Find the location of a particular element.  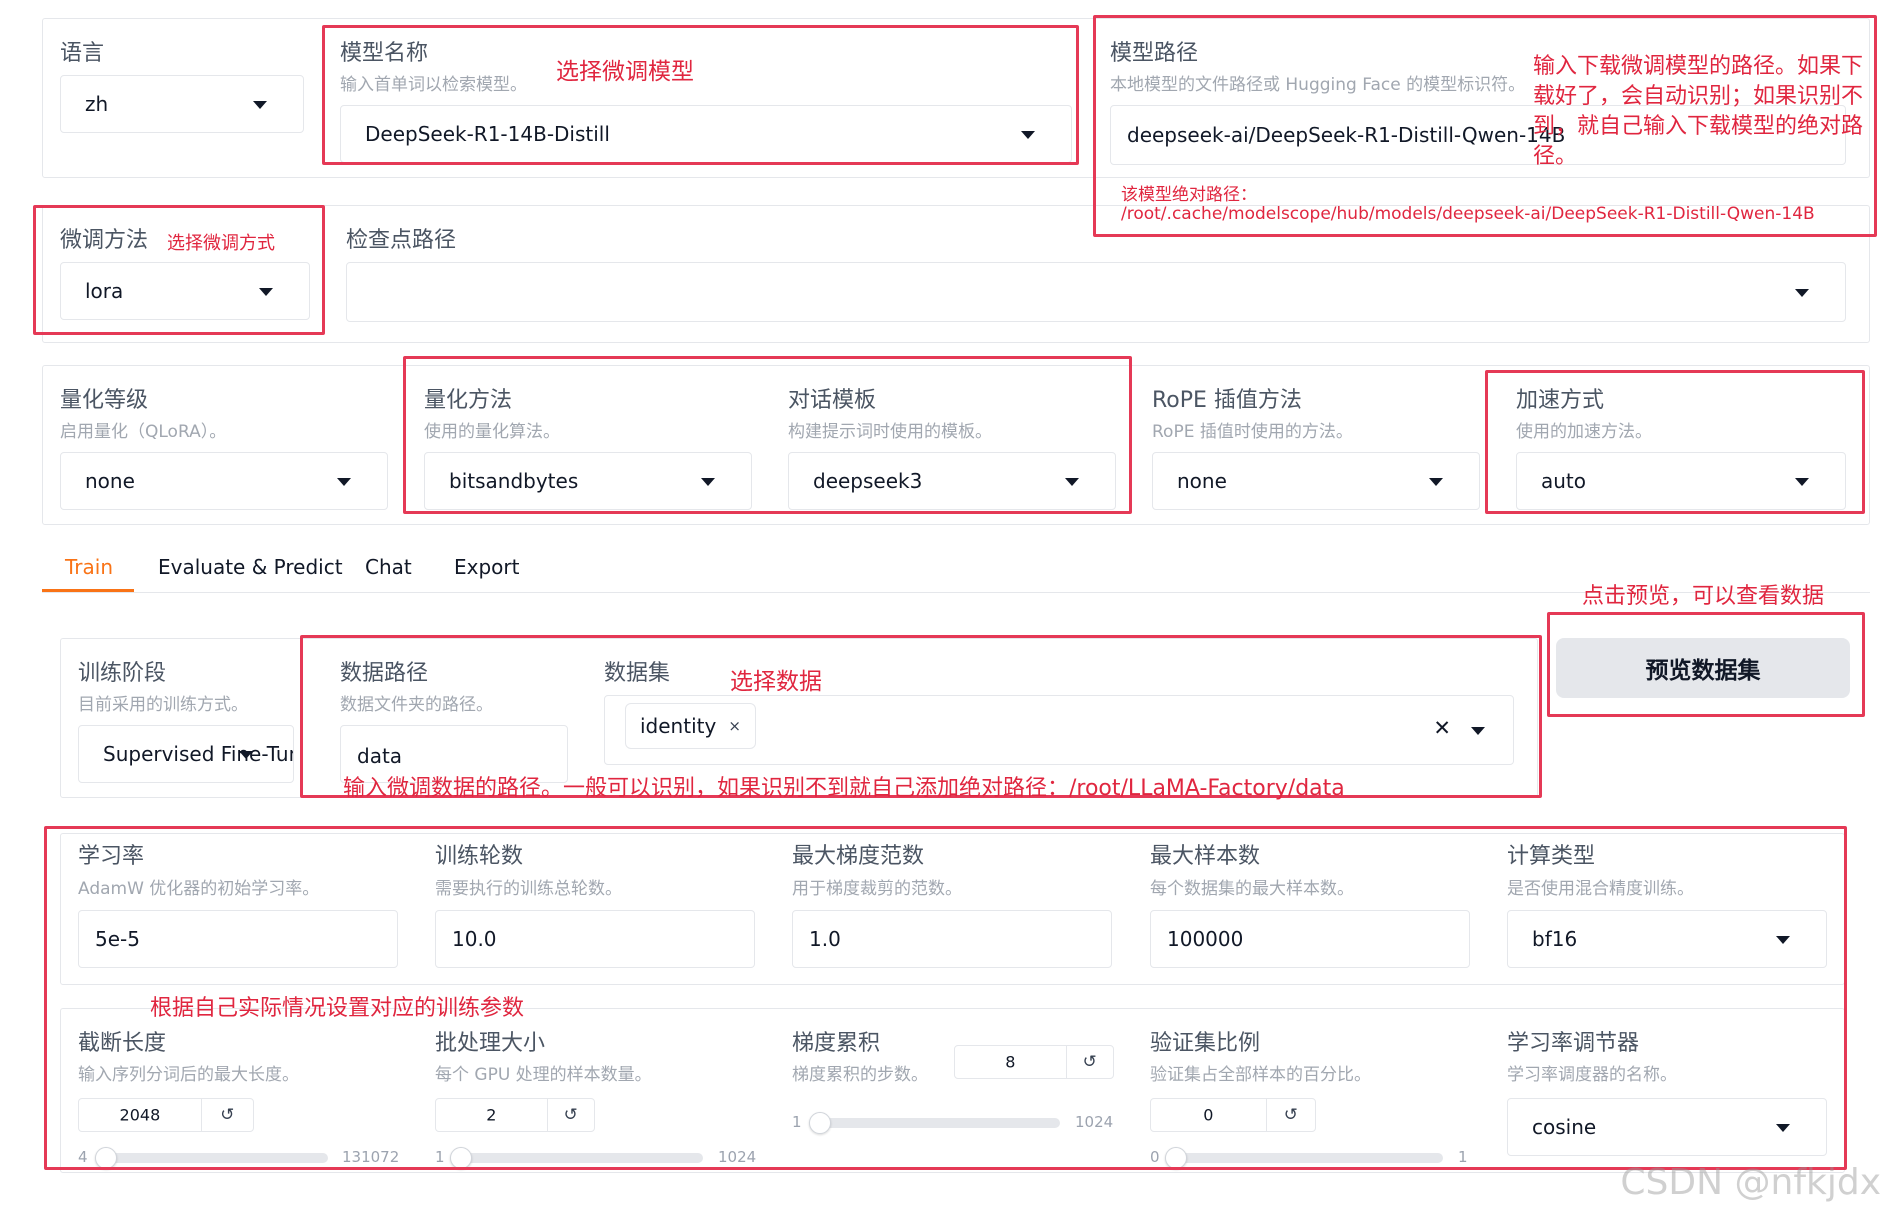

grad-accum-max: 1024 is located at coordinates (1094, 1122).